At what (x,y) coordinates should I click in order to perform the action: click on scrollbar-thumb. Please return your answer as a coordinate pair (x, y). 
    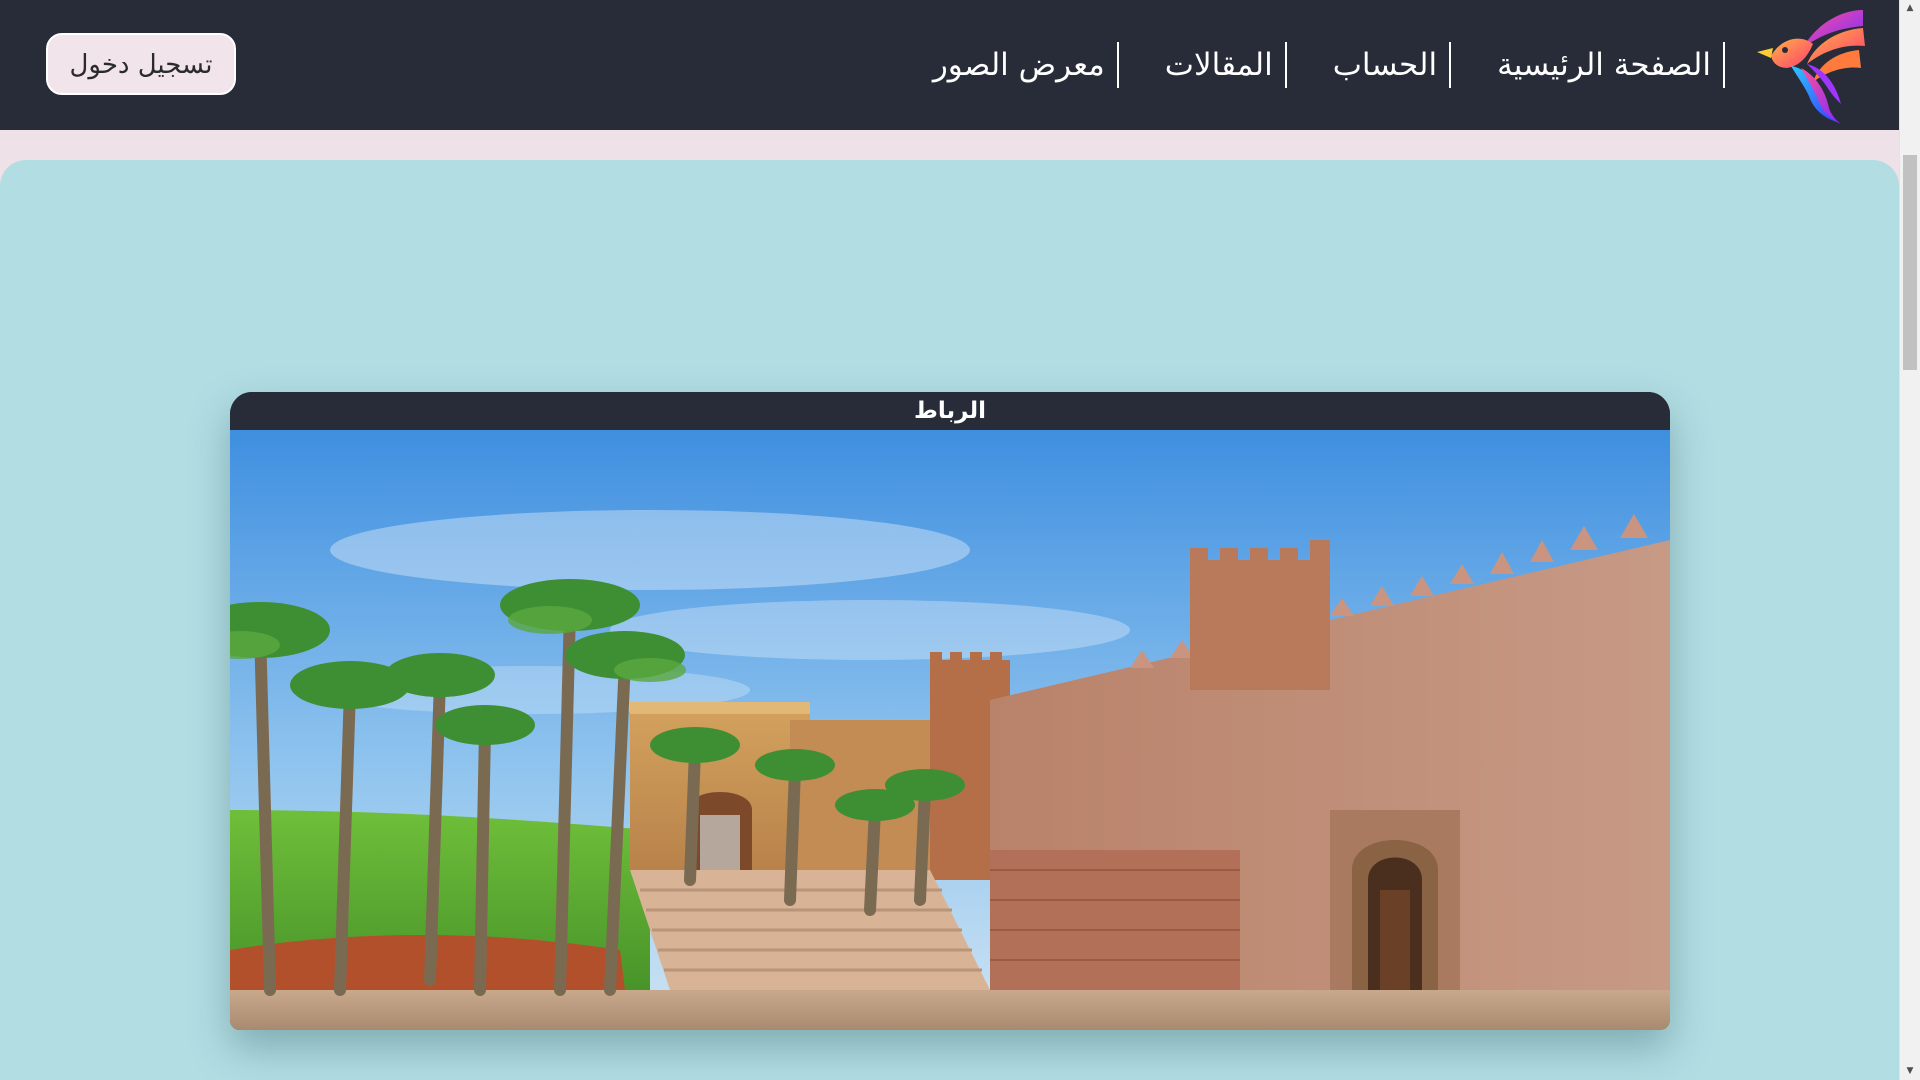
    Looking at the image, I should click on (1910, 262).